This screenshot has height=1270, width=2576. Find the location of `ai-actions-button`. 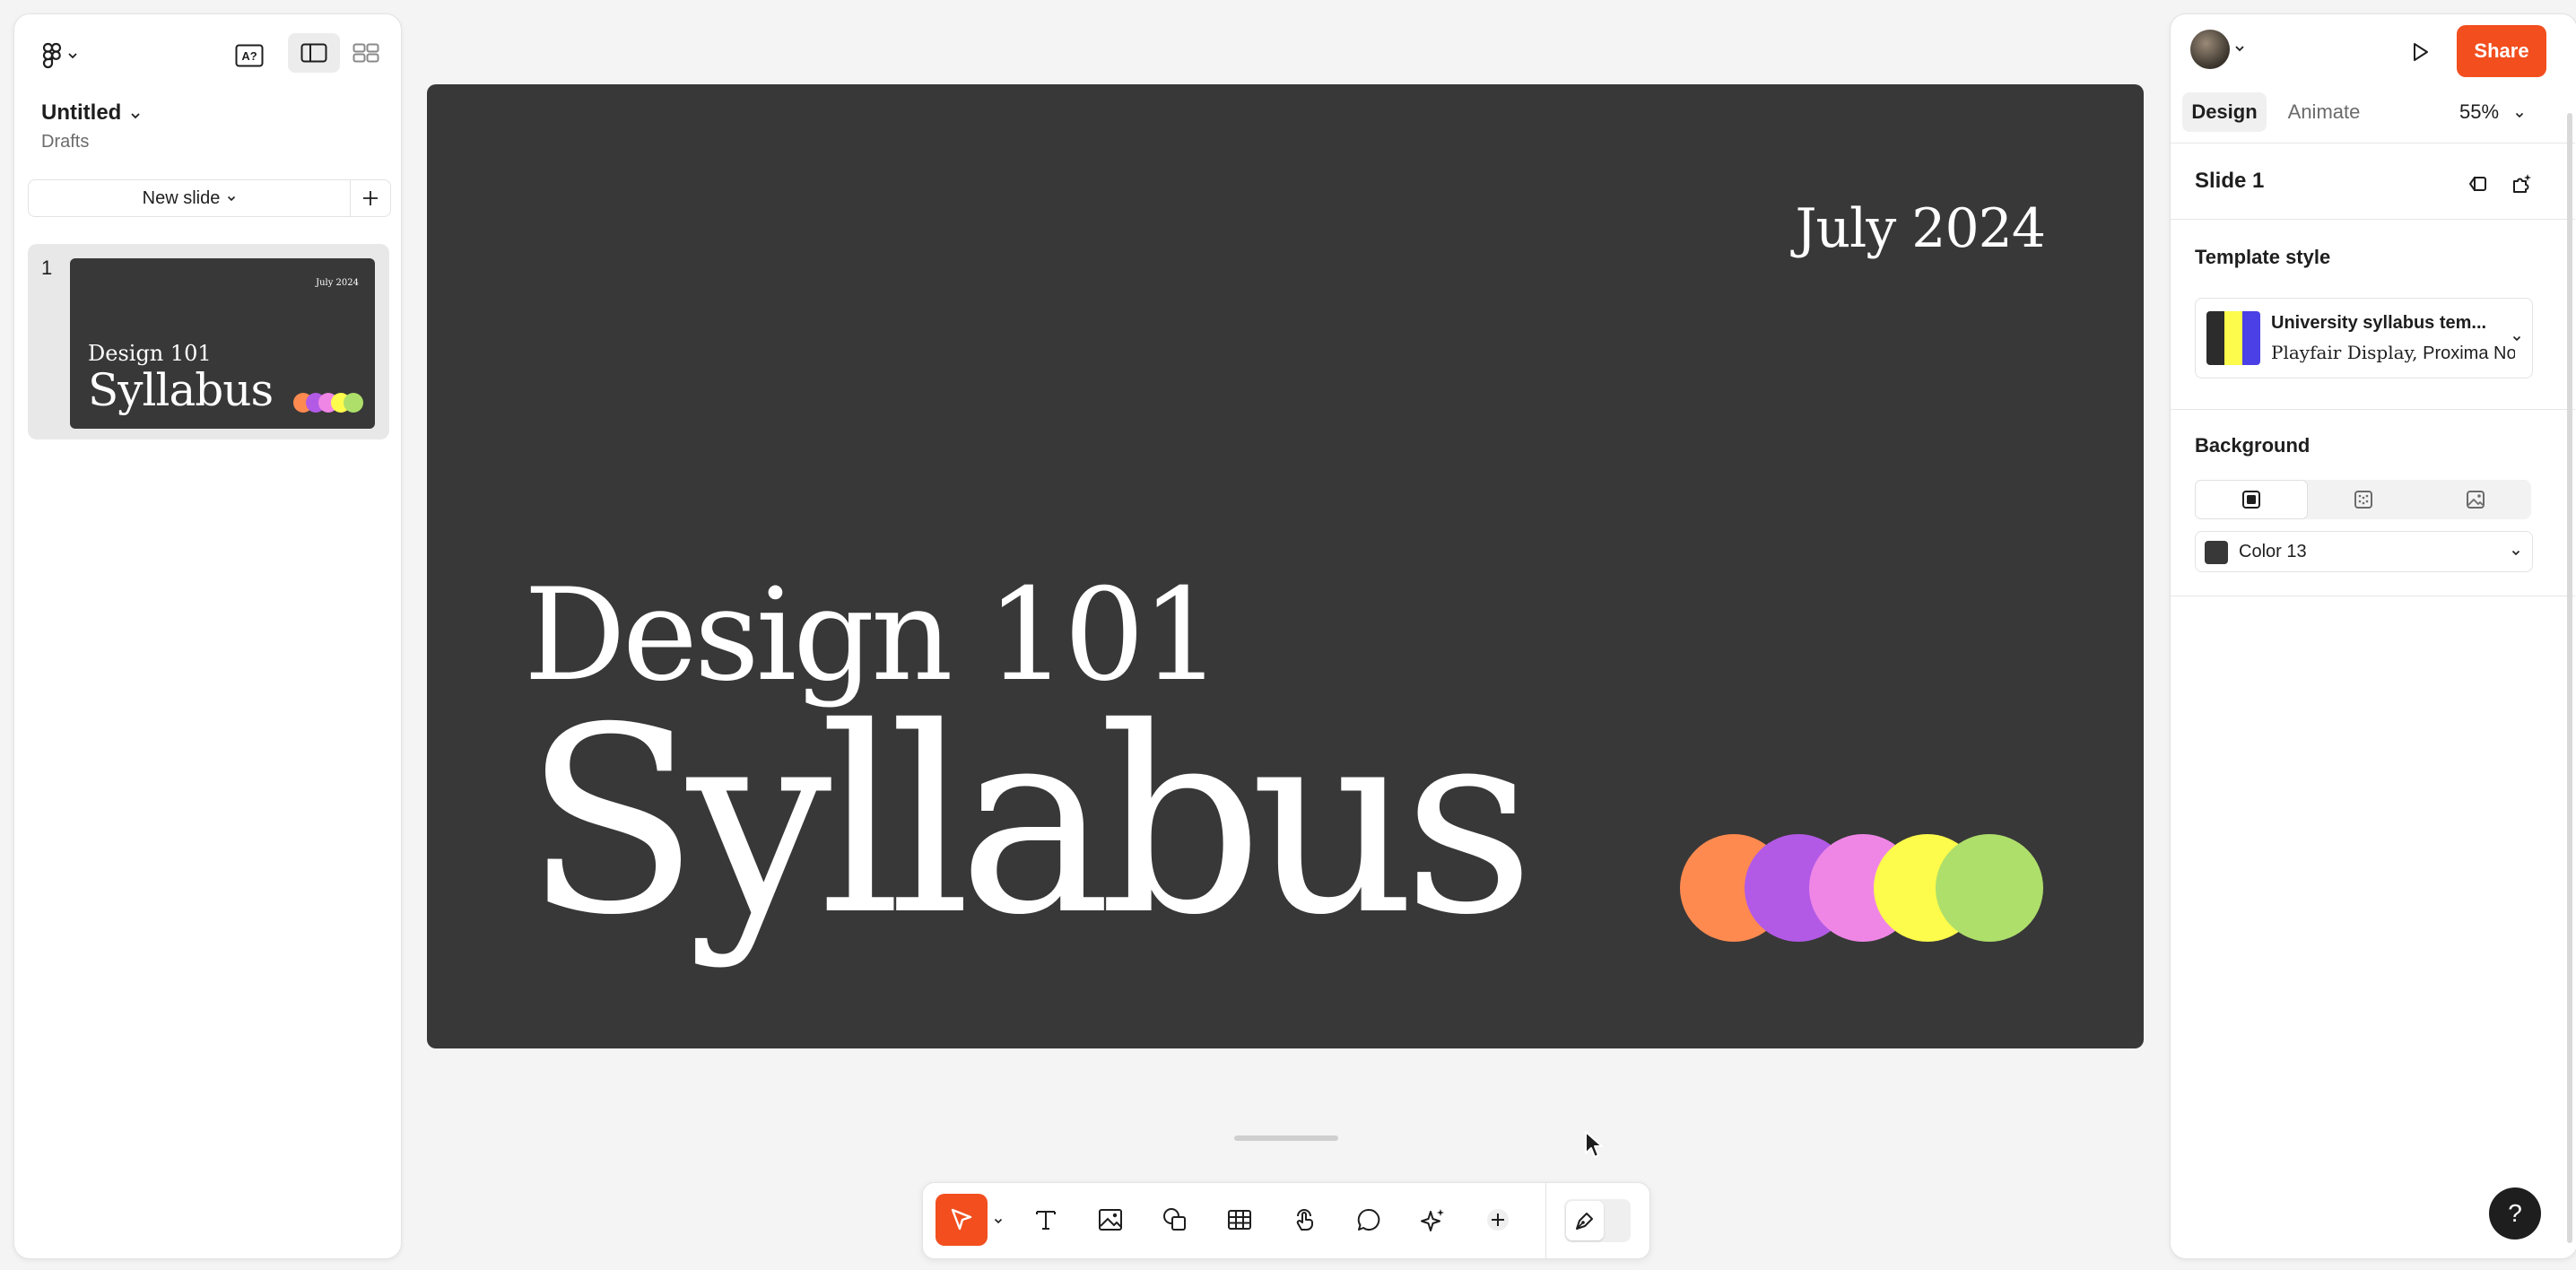

ai-actions-button is located at coordinates (1433, 1220).